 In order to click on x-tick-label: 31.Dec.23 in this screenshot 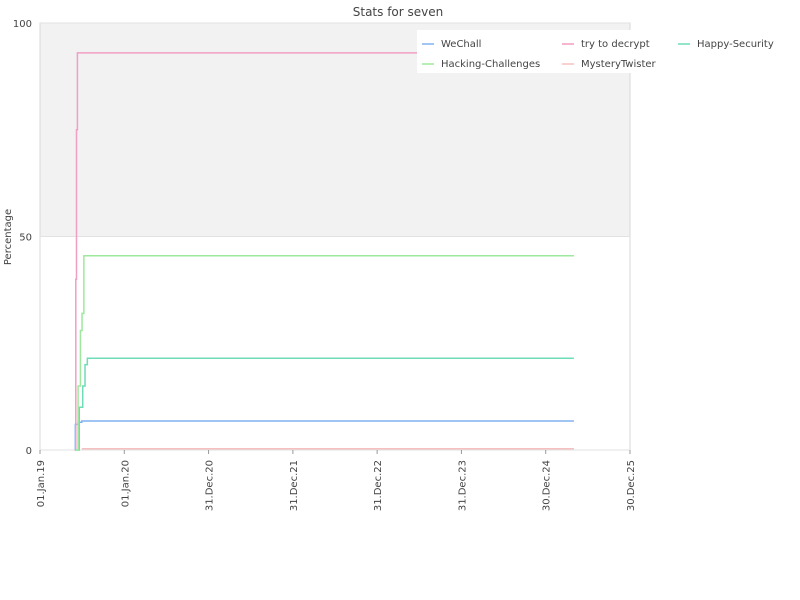, I will do `click(462, 485)`.